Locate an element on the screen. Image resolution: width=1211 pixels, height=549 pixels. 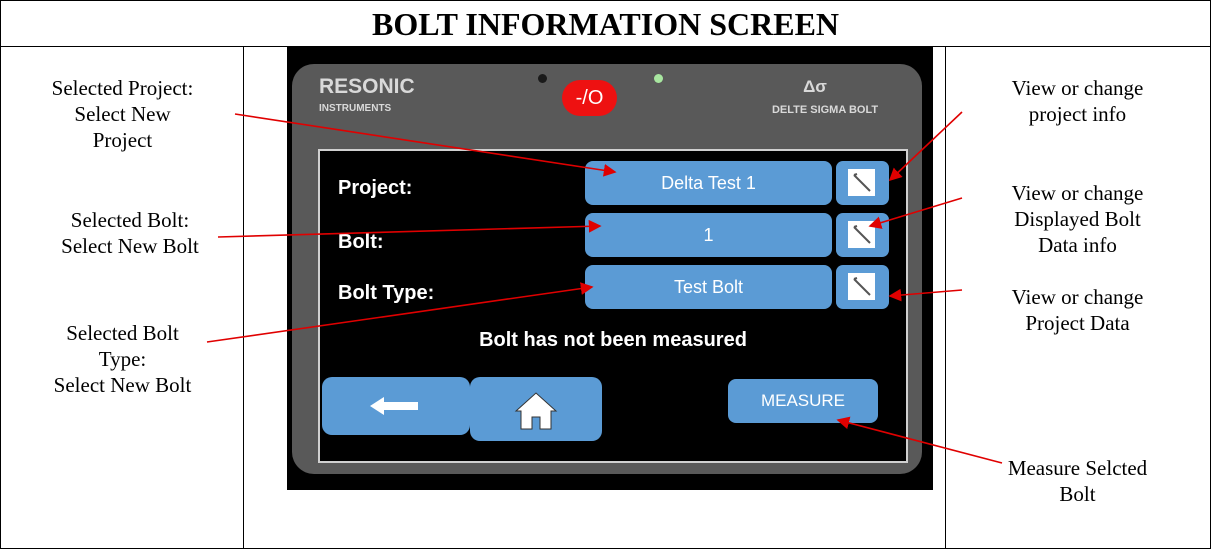
arrow-project-info is located at coordinates (925, 146).